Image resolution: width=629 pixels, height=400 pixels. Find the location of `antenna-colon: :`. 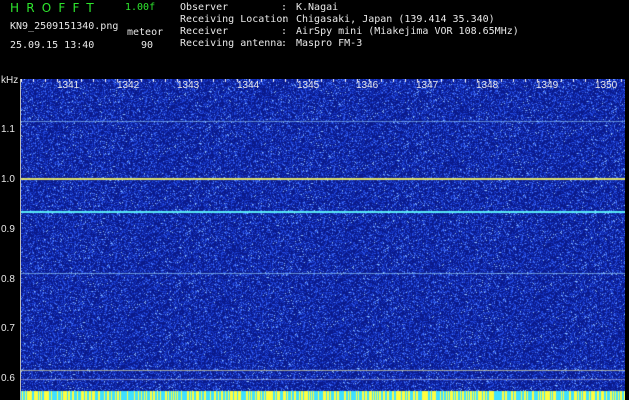

antenna-colon: : is located at coordinates (284, 43).